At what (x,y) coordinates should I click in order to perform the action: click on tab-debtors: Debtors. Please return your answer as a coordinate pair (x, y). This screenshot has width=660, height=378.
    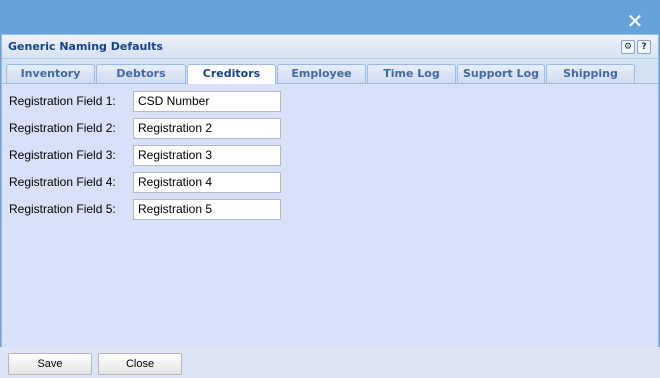
    Looking at the image, I should click on (141, 73).